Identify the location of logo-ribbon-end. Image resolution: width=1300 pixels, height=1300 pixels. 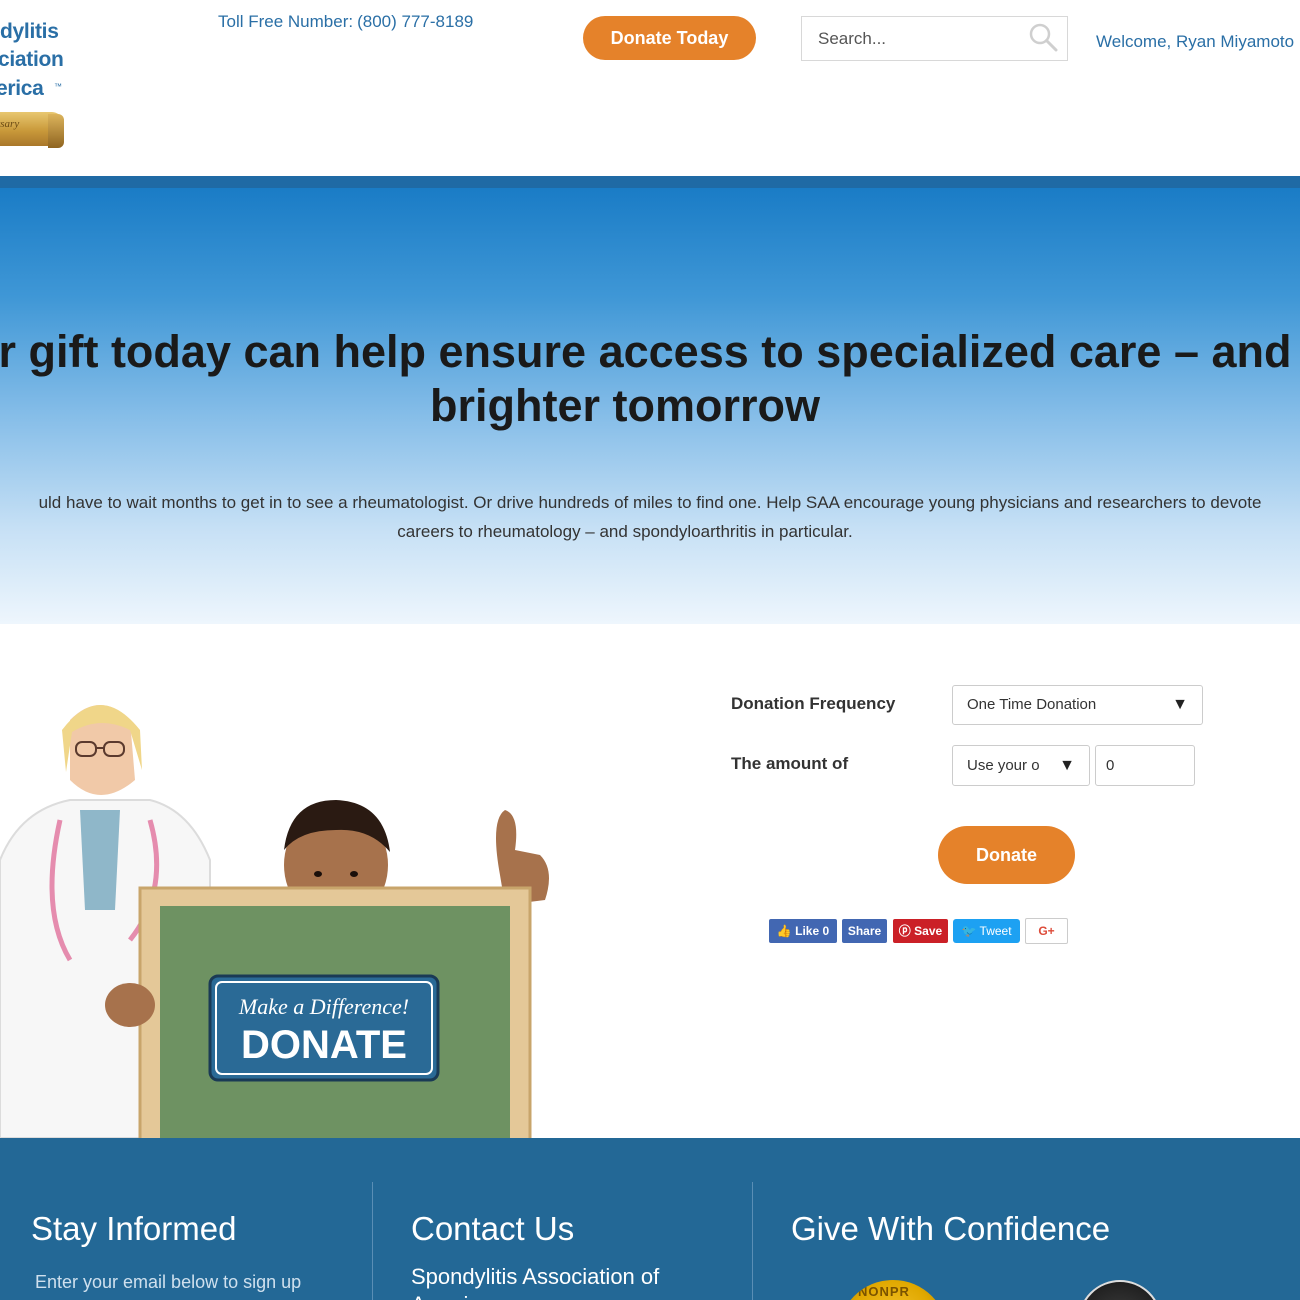
(56, 131).